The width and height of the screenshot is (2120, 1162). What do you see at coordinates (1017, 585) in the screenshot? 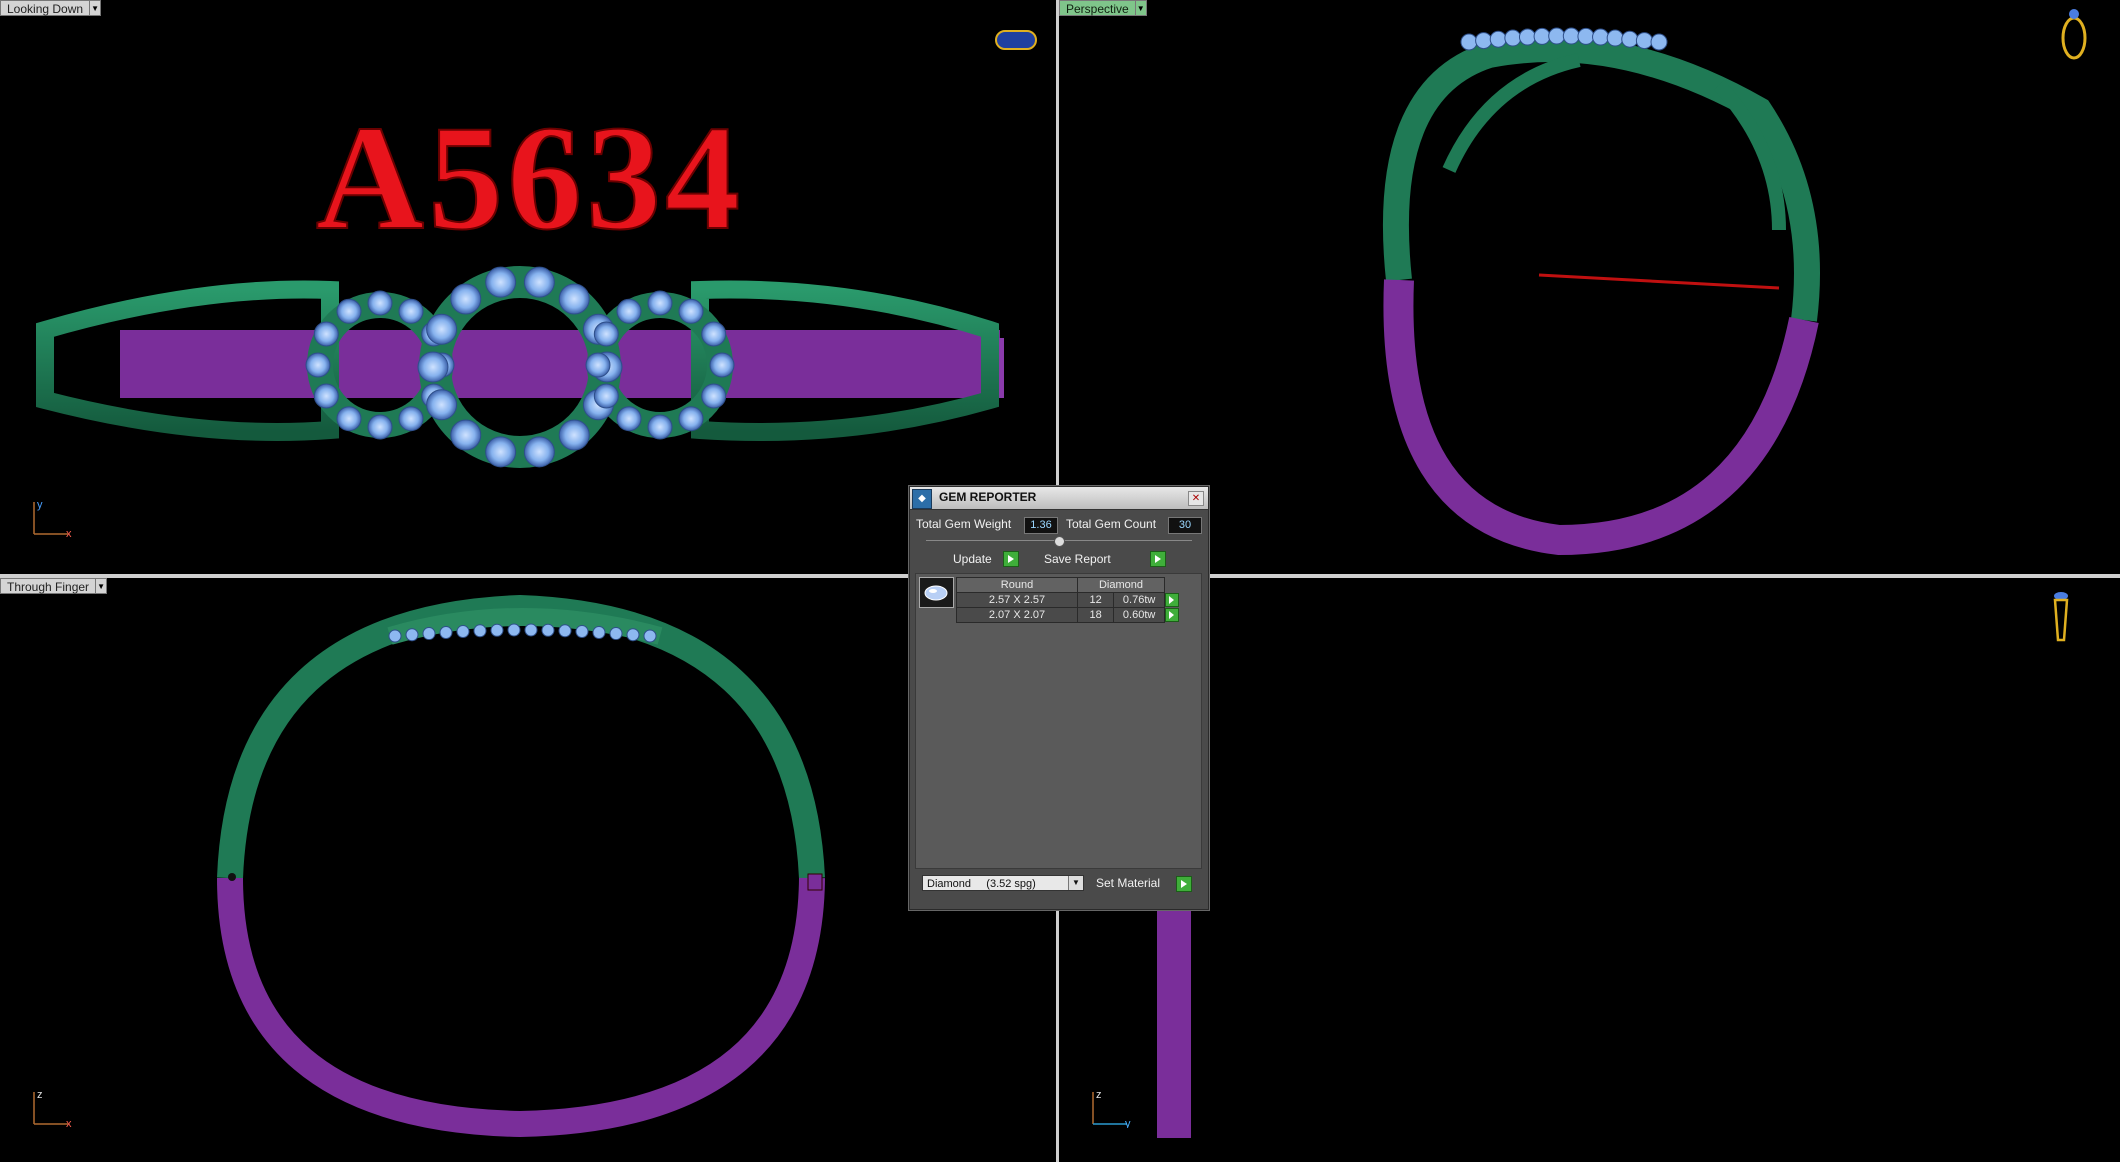
I see `column-header-shape: Round` at bounding box center [1017, 585].